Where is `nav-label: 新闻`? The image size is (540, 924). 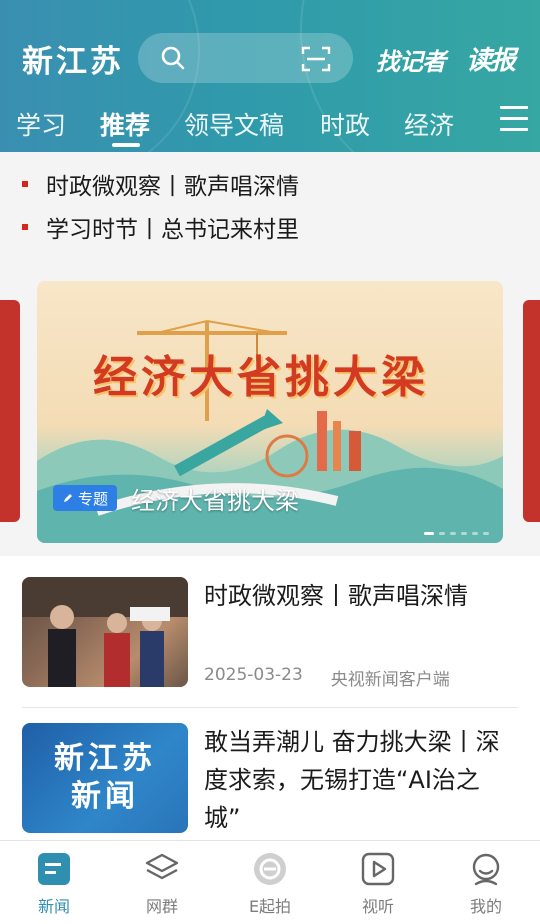 nav-label: 新闻 is located at coordinates (53, 906).